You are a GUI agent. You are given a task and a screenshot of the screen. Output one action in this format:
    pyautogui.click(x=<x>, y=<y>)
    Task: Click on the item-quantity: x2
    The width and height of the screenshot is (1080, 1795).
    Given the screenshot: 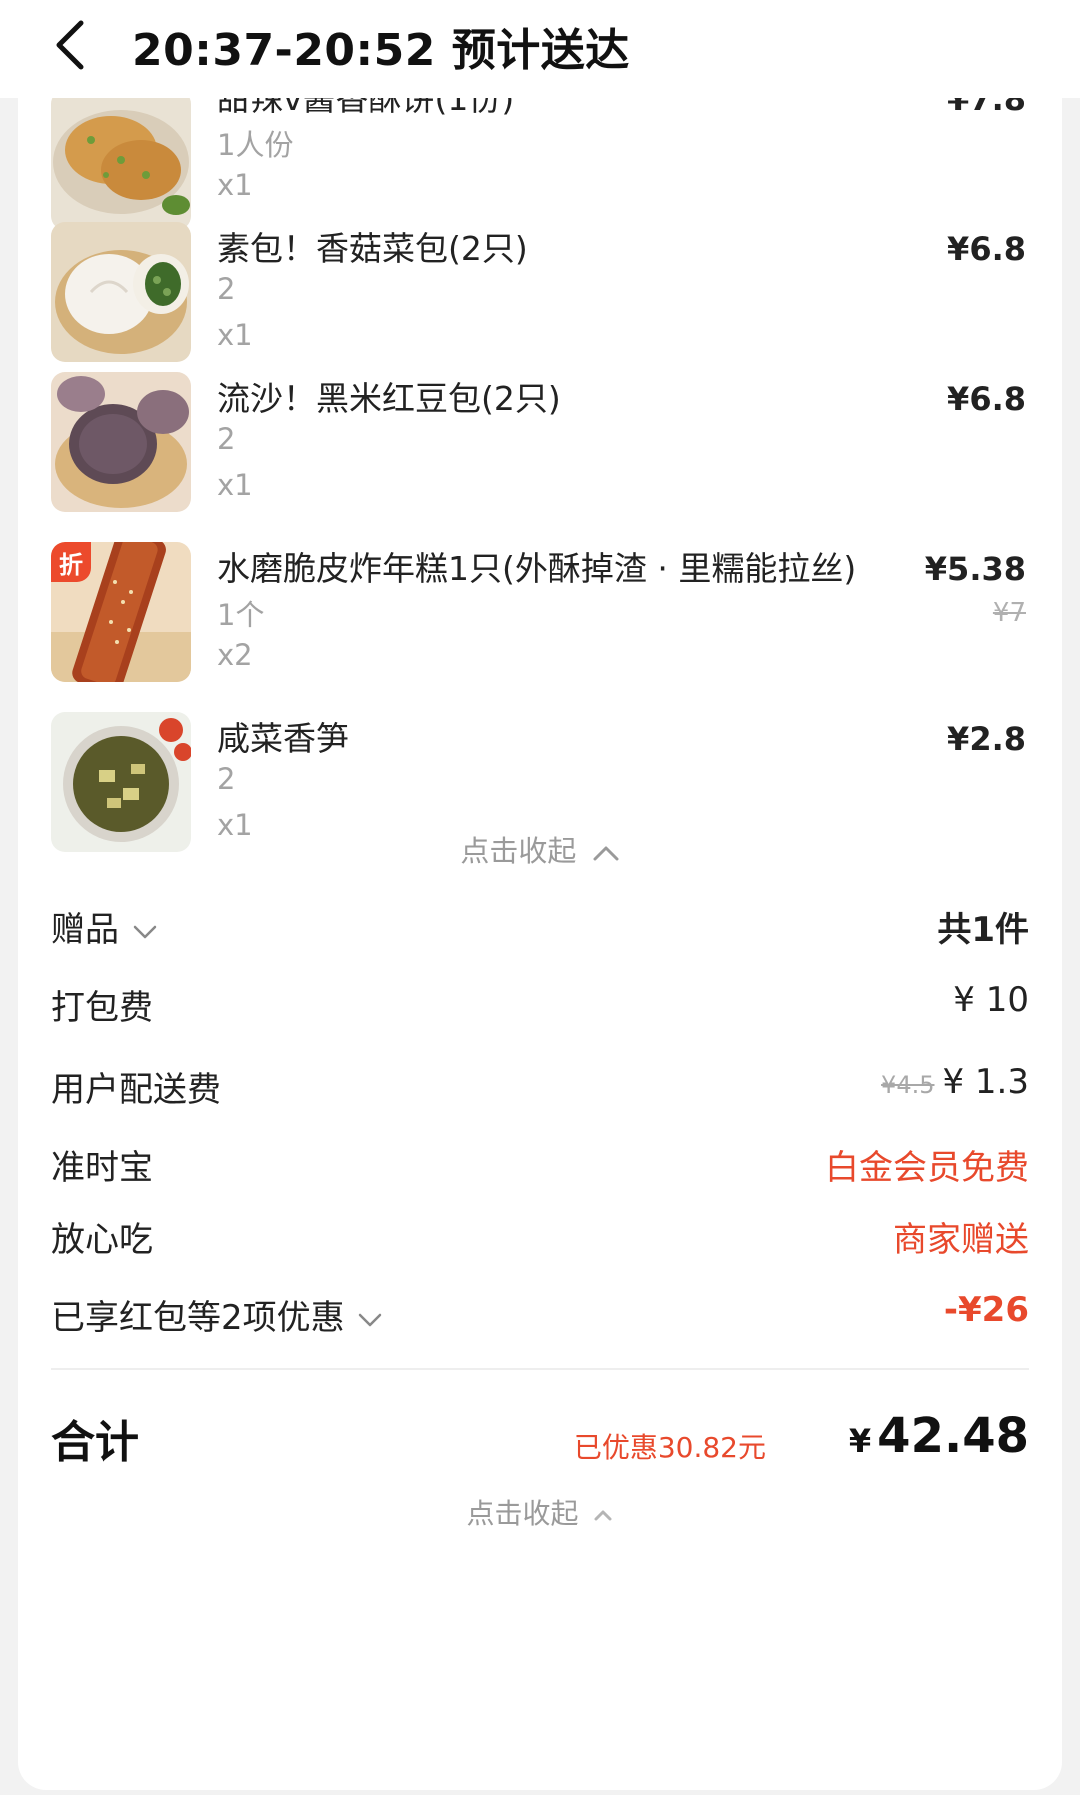 What is the action you would take?
    pyautogui.click(x=235, y=655)
    